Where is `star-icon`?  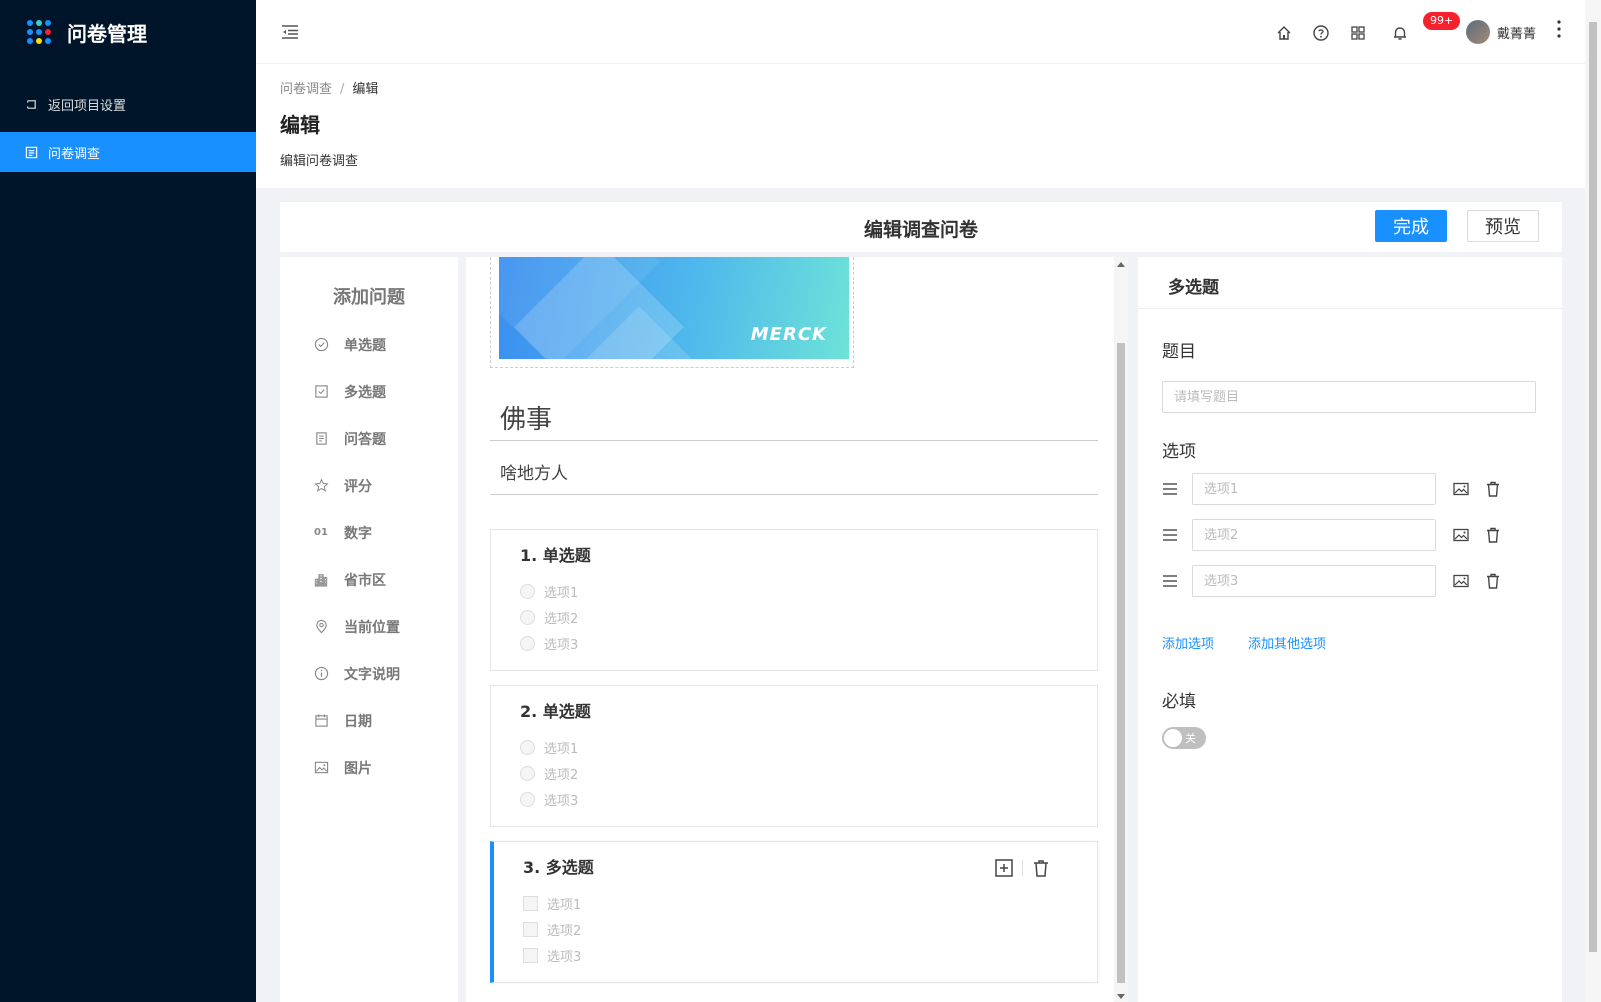 star-icon is located at coordinates (321, 486).